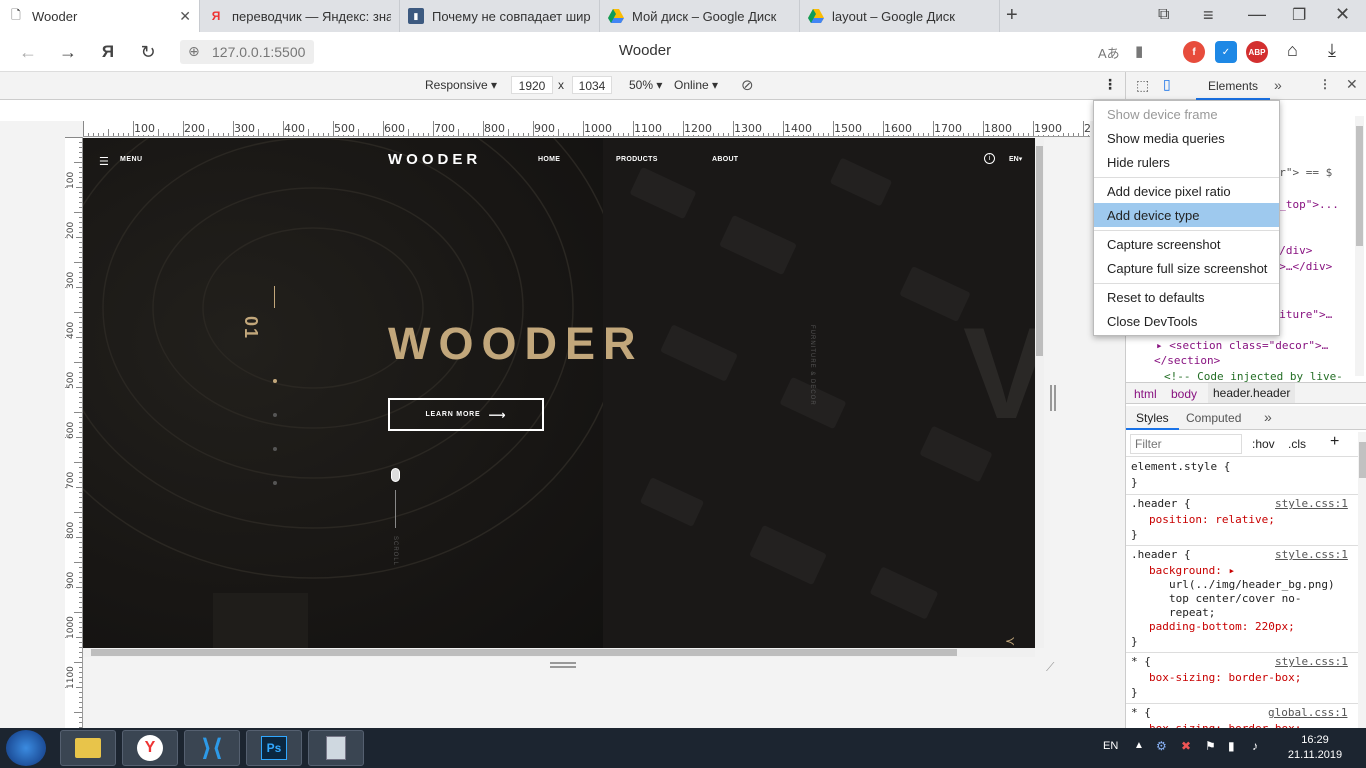  What do you see at coordinates (1213, 418) in the screenshot?
I see `tab-computed: Computed` at bounding box center [1213, 418].